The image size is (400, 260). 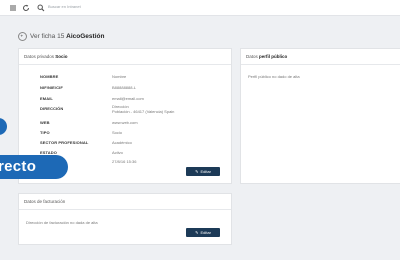 What do you see at coordinates (203, 232) in the screenshot?
I see `edit-billing-button: ✎ Editar` at bounding box center [203, 232].